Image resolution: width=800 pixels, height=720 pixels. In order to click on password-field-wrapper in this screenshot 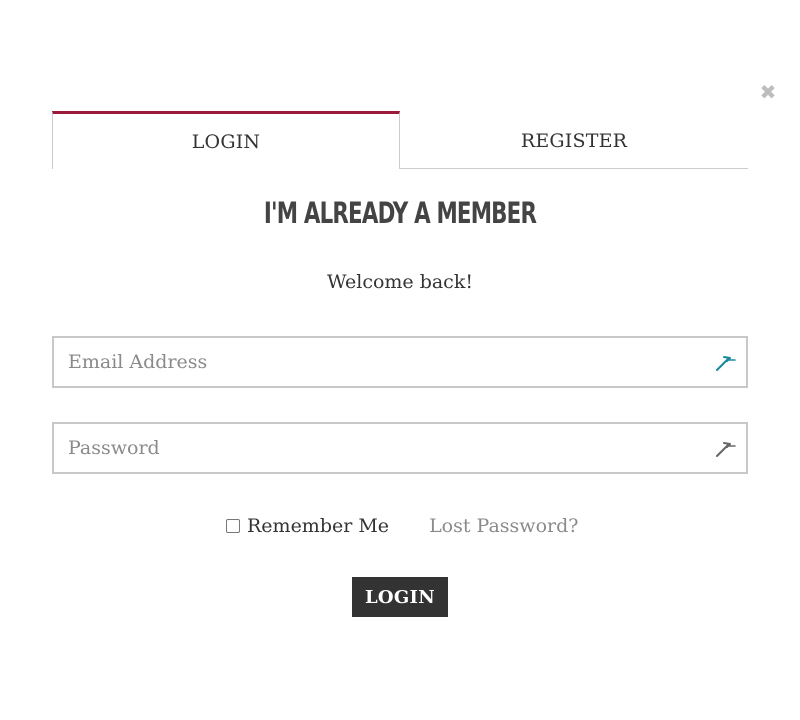, I will do `click(400, 448)`.